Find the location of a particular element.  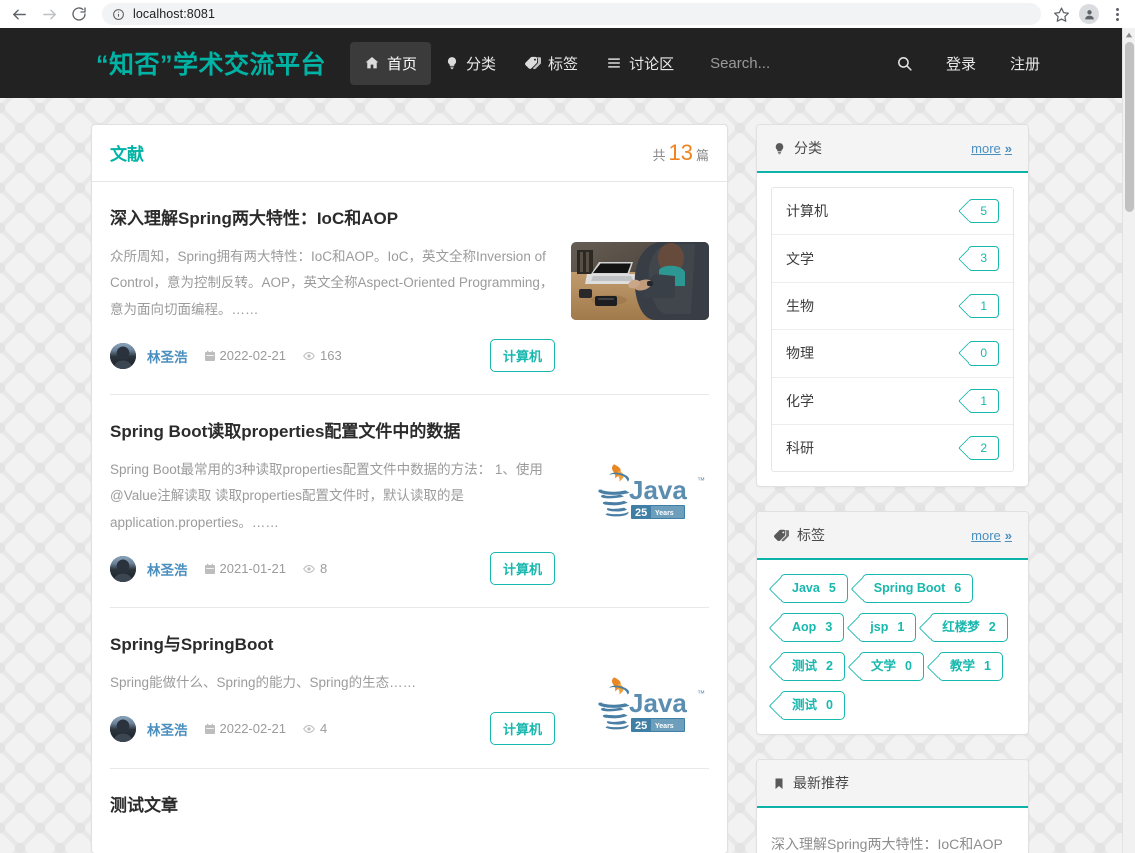

article-date: 2022-02-21 is located at coordinates (245, 355).